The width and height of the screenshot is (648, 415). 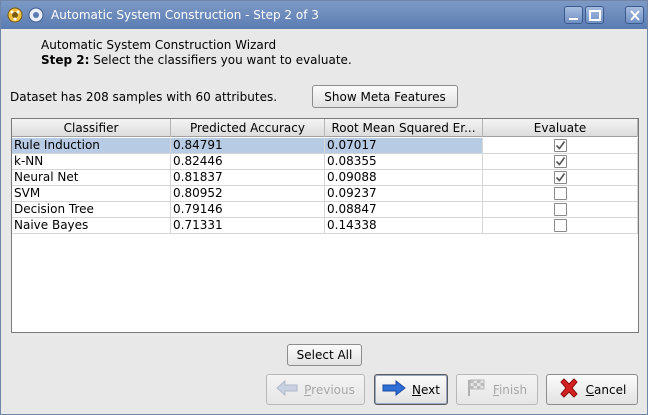 I want to click on rmse-cell: 0.14338, so click(x=404, y=225).